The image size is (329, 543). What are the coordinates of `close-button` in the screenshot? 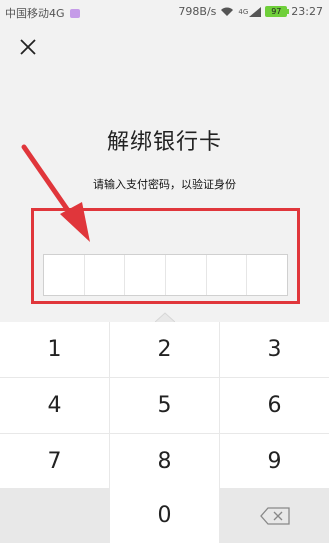 It's located at (28, 47).